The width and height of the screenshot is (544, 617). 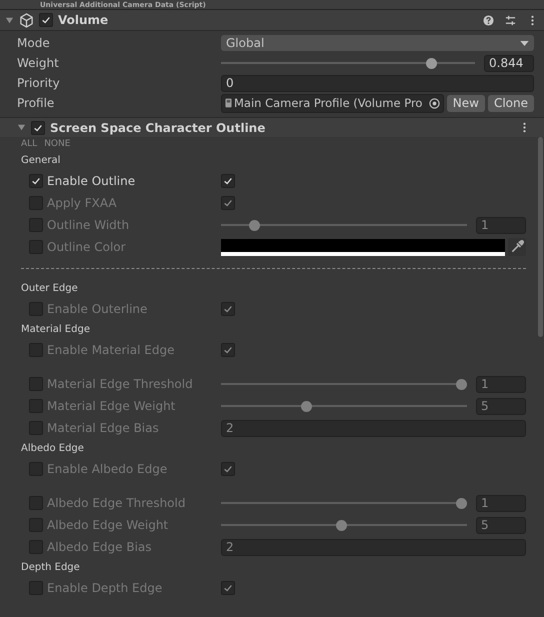 What do you see at coordinates (363, 247) in the screenshot?
I see `color-field` at bounding box center [363, 247].